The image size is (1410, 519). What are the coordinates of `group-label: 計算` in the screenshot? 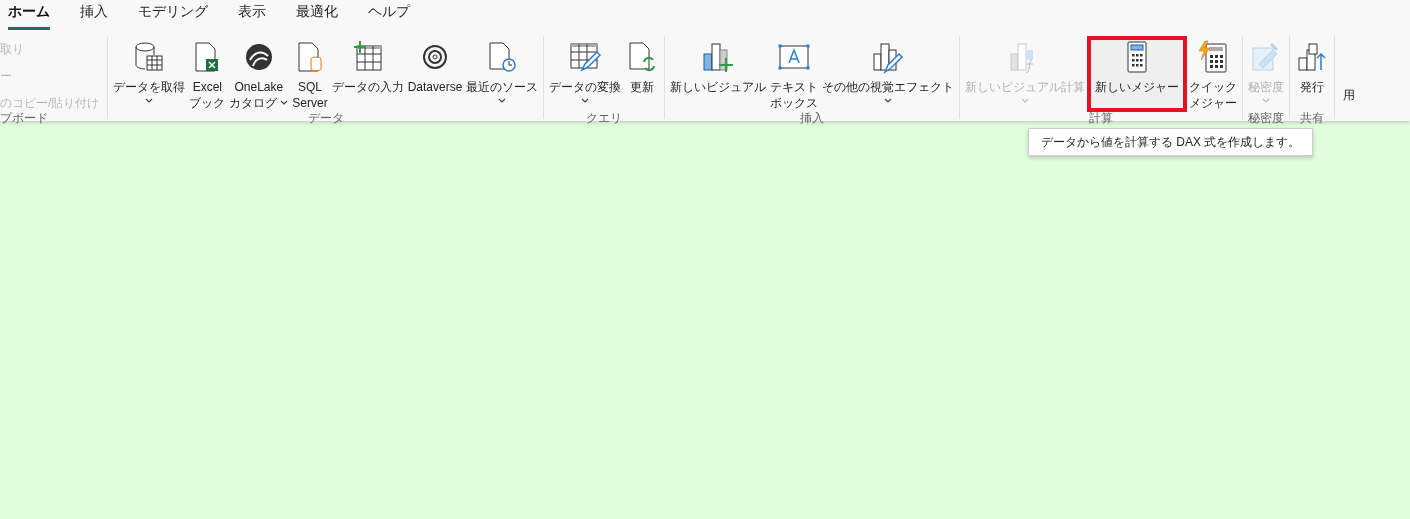 It's located at (1101, 118).